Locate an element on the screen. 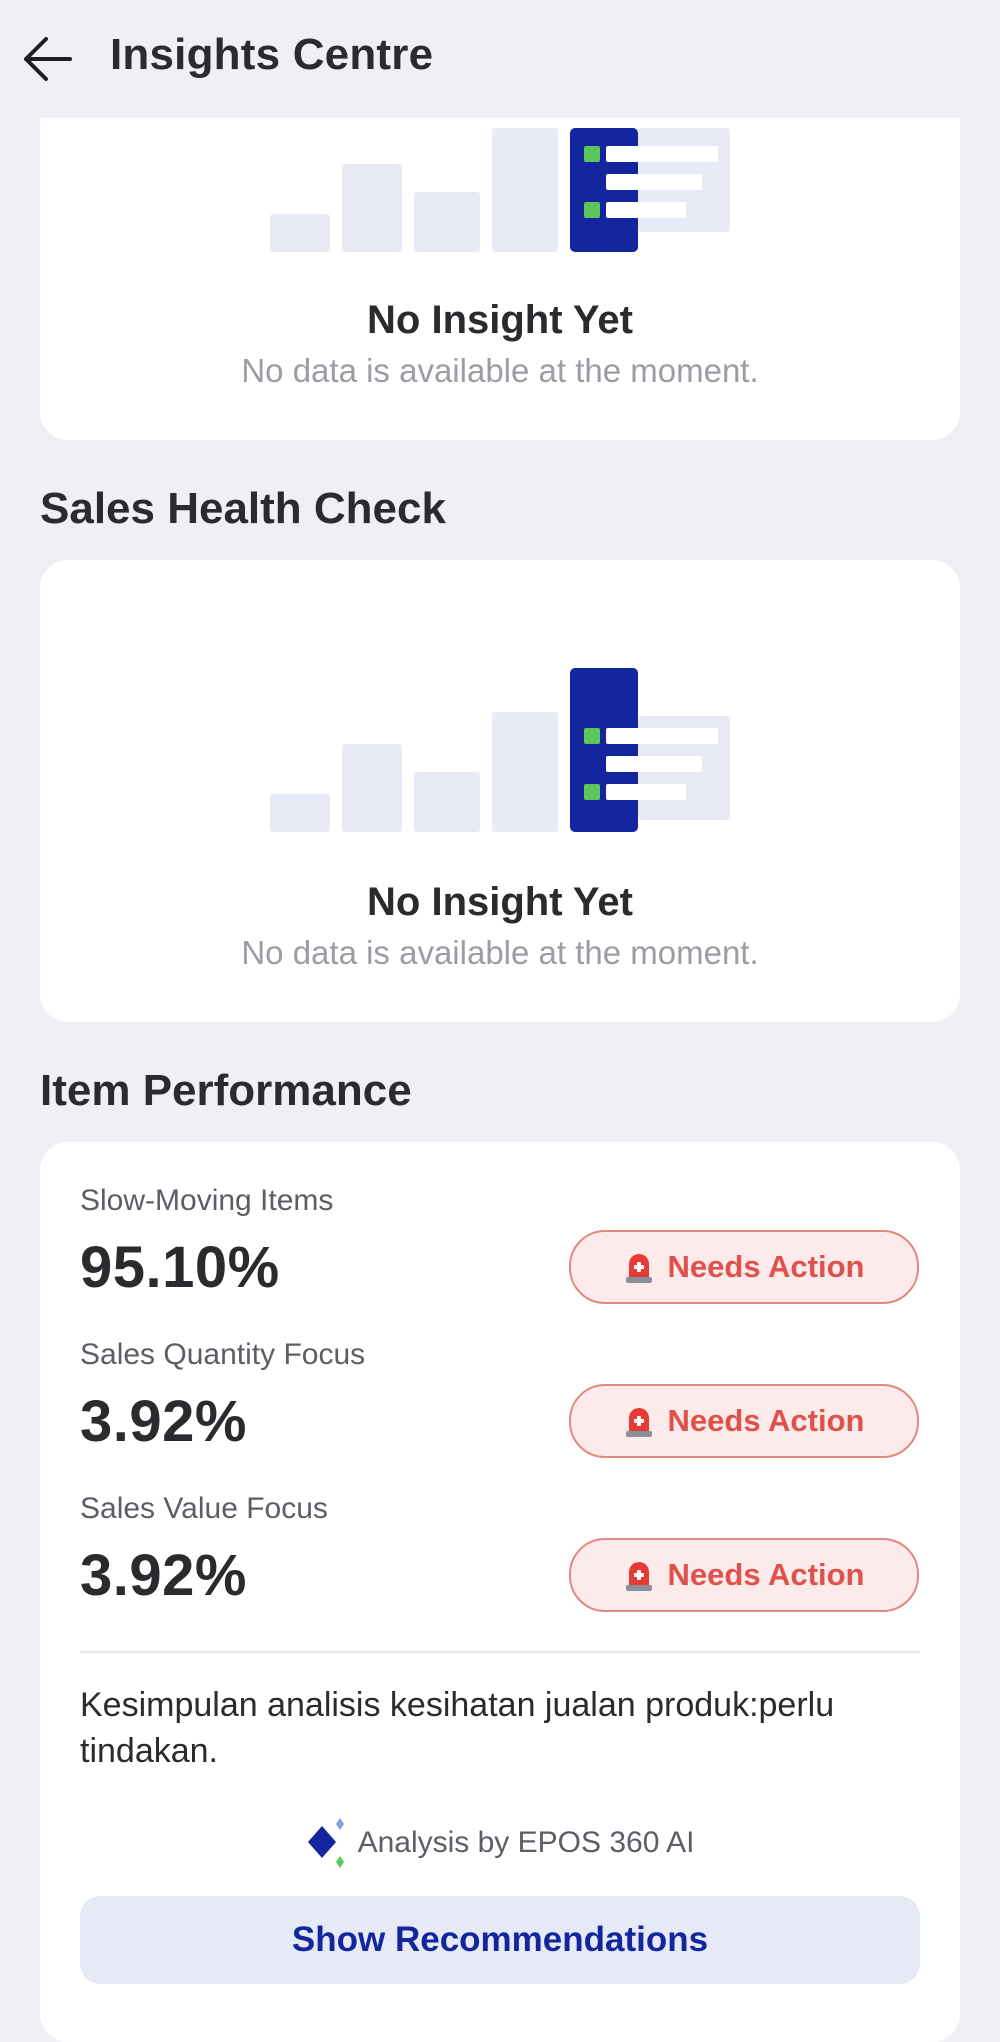 This screenshot has width=1000, height=2042. arrow-left-icon is located at coordinates (48, 59).